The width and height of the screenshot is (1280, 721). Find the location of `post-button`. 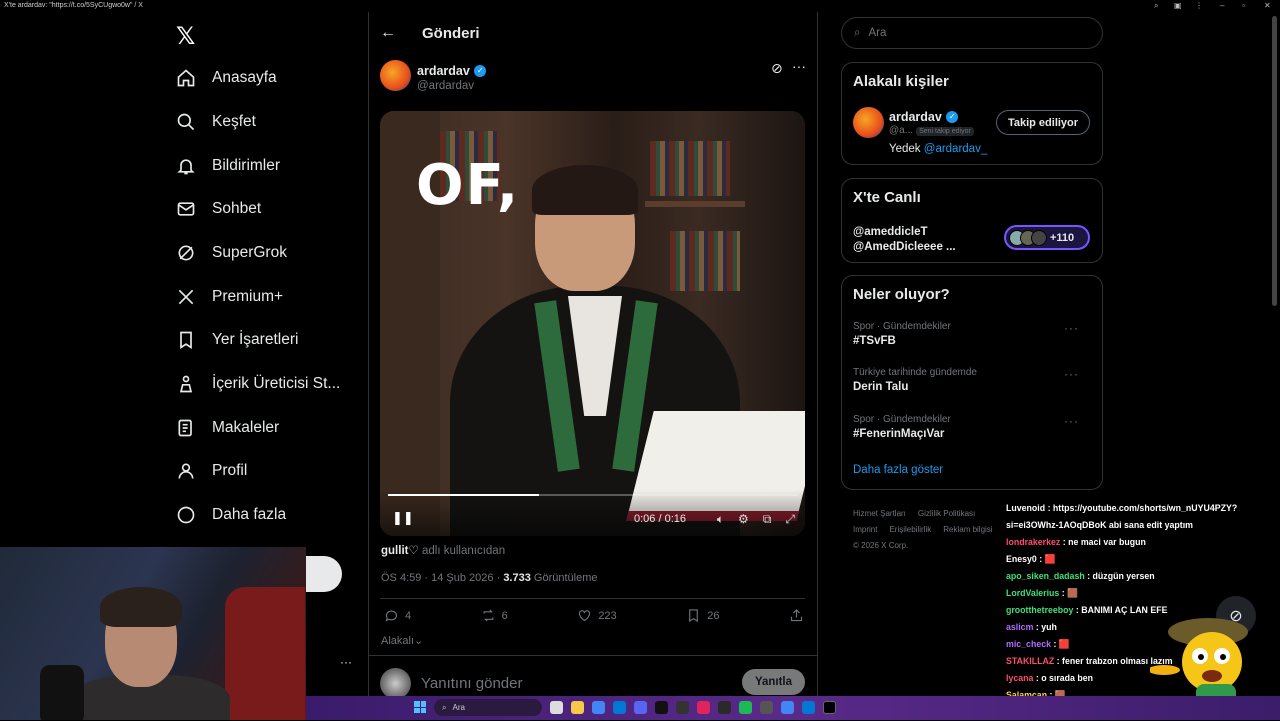

post-button is located at coordinates (324, 574).